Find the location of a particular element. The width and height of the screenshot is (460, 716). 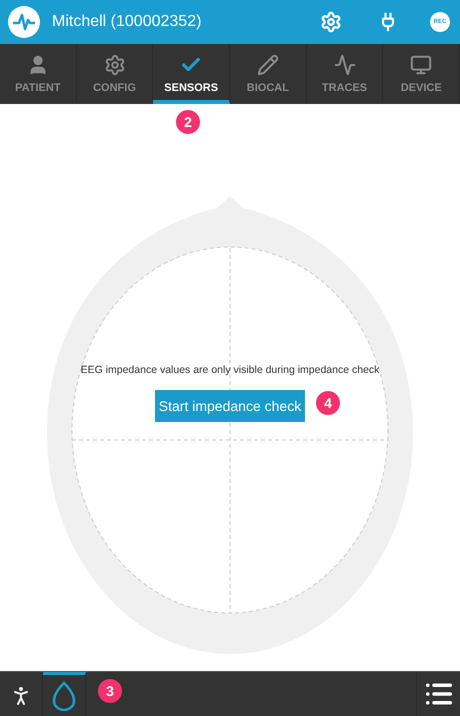

pencil-icon is located at coordinates (267, 65).